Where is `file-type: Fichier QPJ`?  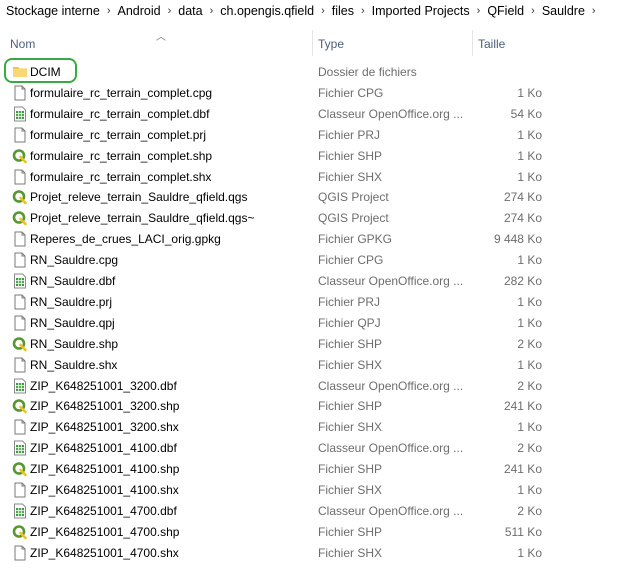
file-type: Fichier QPJ is located at coordinates (349, 322).